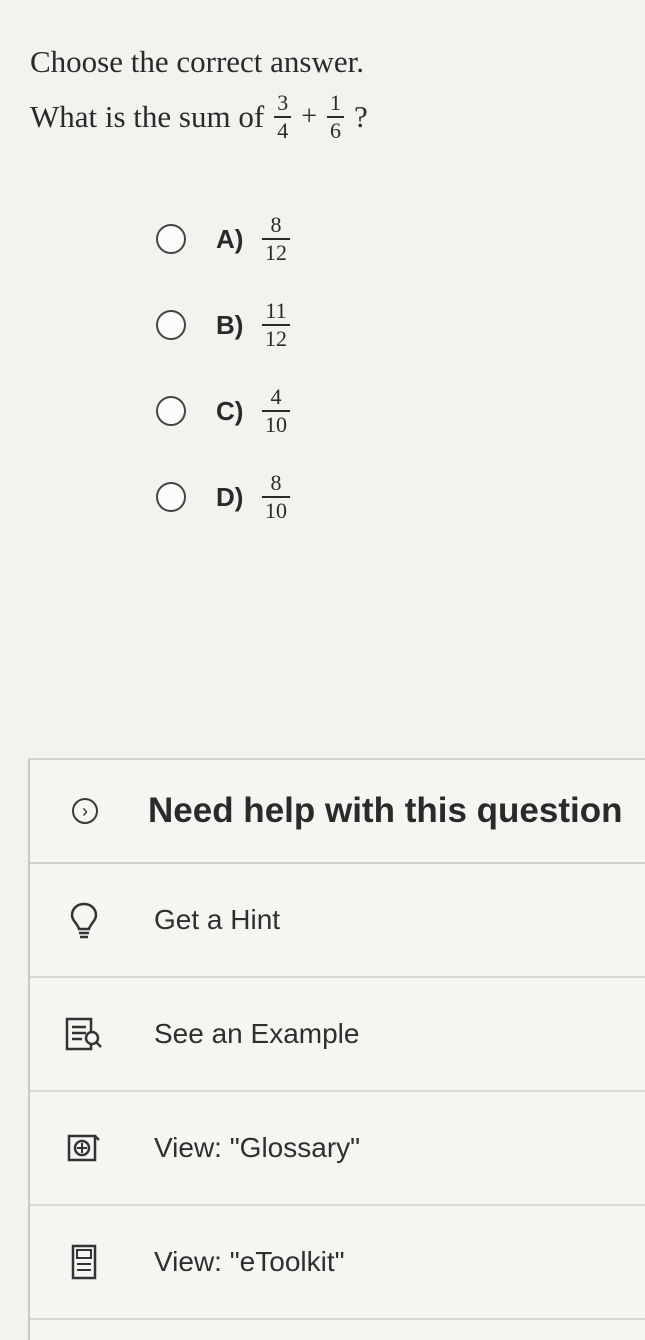 The image size is (645, 1340). Describe the element at coordinates (84, 1148) in the screenshot. I see `glossary-icon` at that location.